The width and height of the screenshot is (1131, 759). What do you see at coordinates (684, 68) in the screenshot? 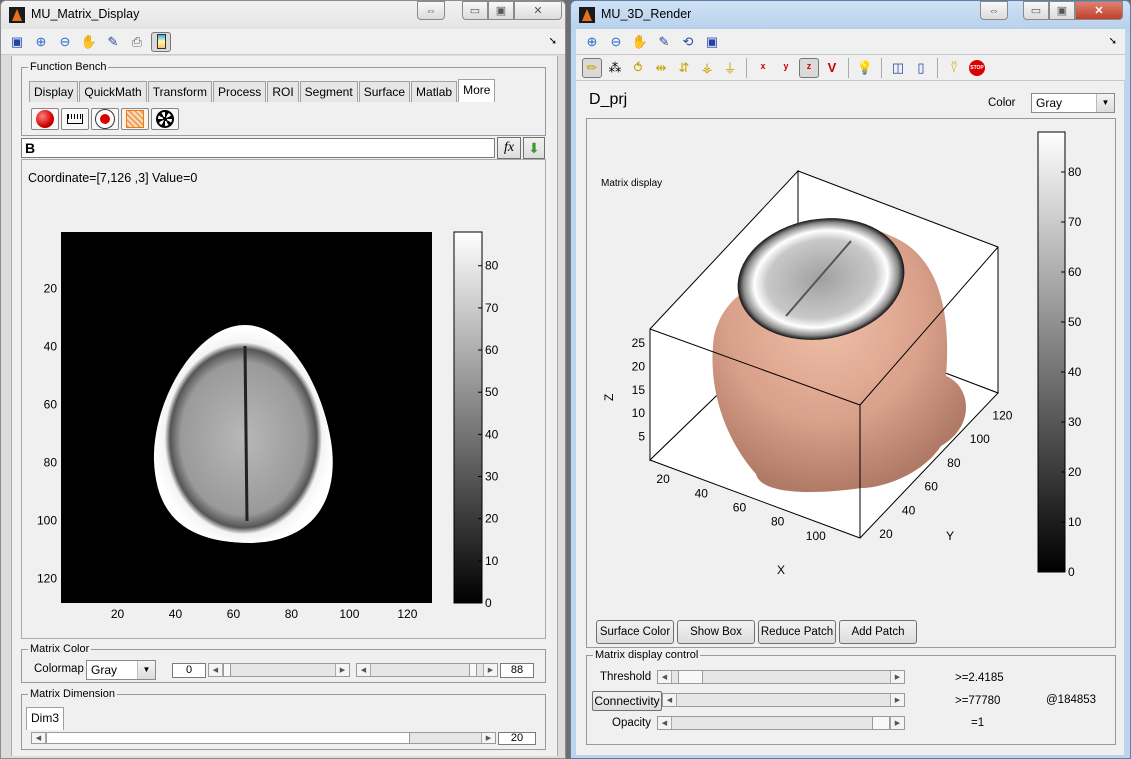
I see `move-y-icon: ⇵` at bounding box center [684, 68].